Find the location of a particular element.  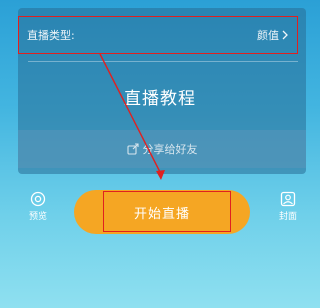

annotation-arrow is located at coordinates (132, 116).